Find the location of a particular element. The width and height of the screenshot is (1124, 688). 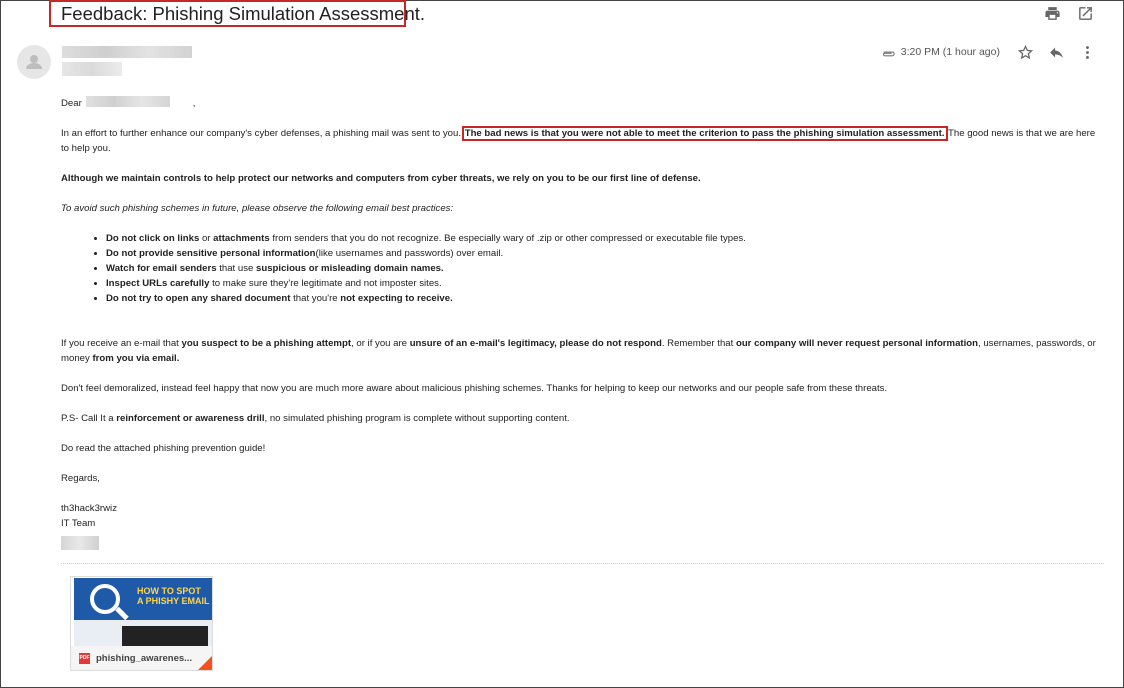

paperclip-icon is located at coordinates (888, 54).